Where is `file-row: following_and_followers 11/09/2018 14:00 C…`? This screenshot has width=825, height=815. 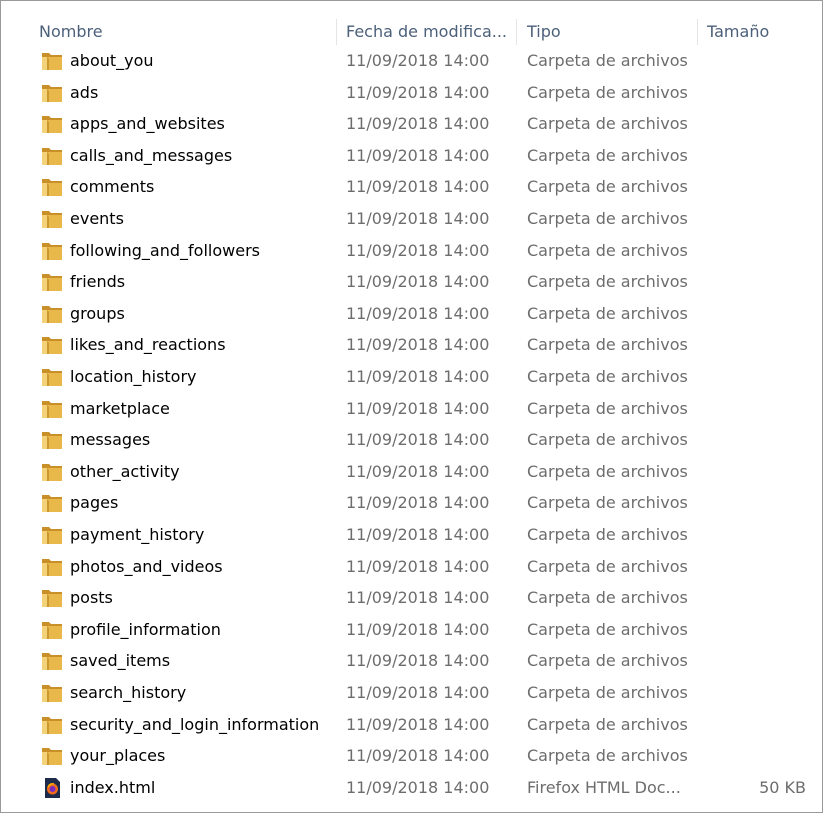 file-row: following_and_followers 11/09/2018 14:00 C… is located at coordinates (412, 251).